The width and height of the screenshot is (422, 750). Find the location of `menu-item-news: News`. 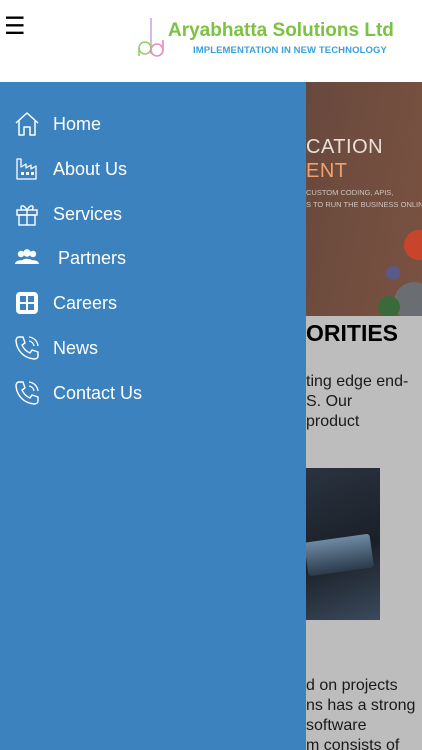

menu-item-news: News is located at coordinates (153, 348).